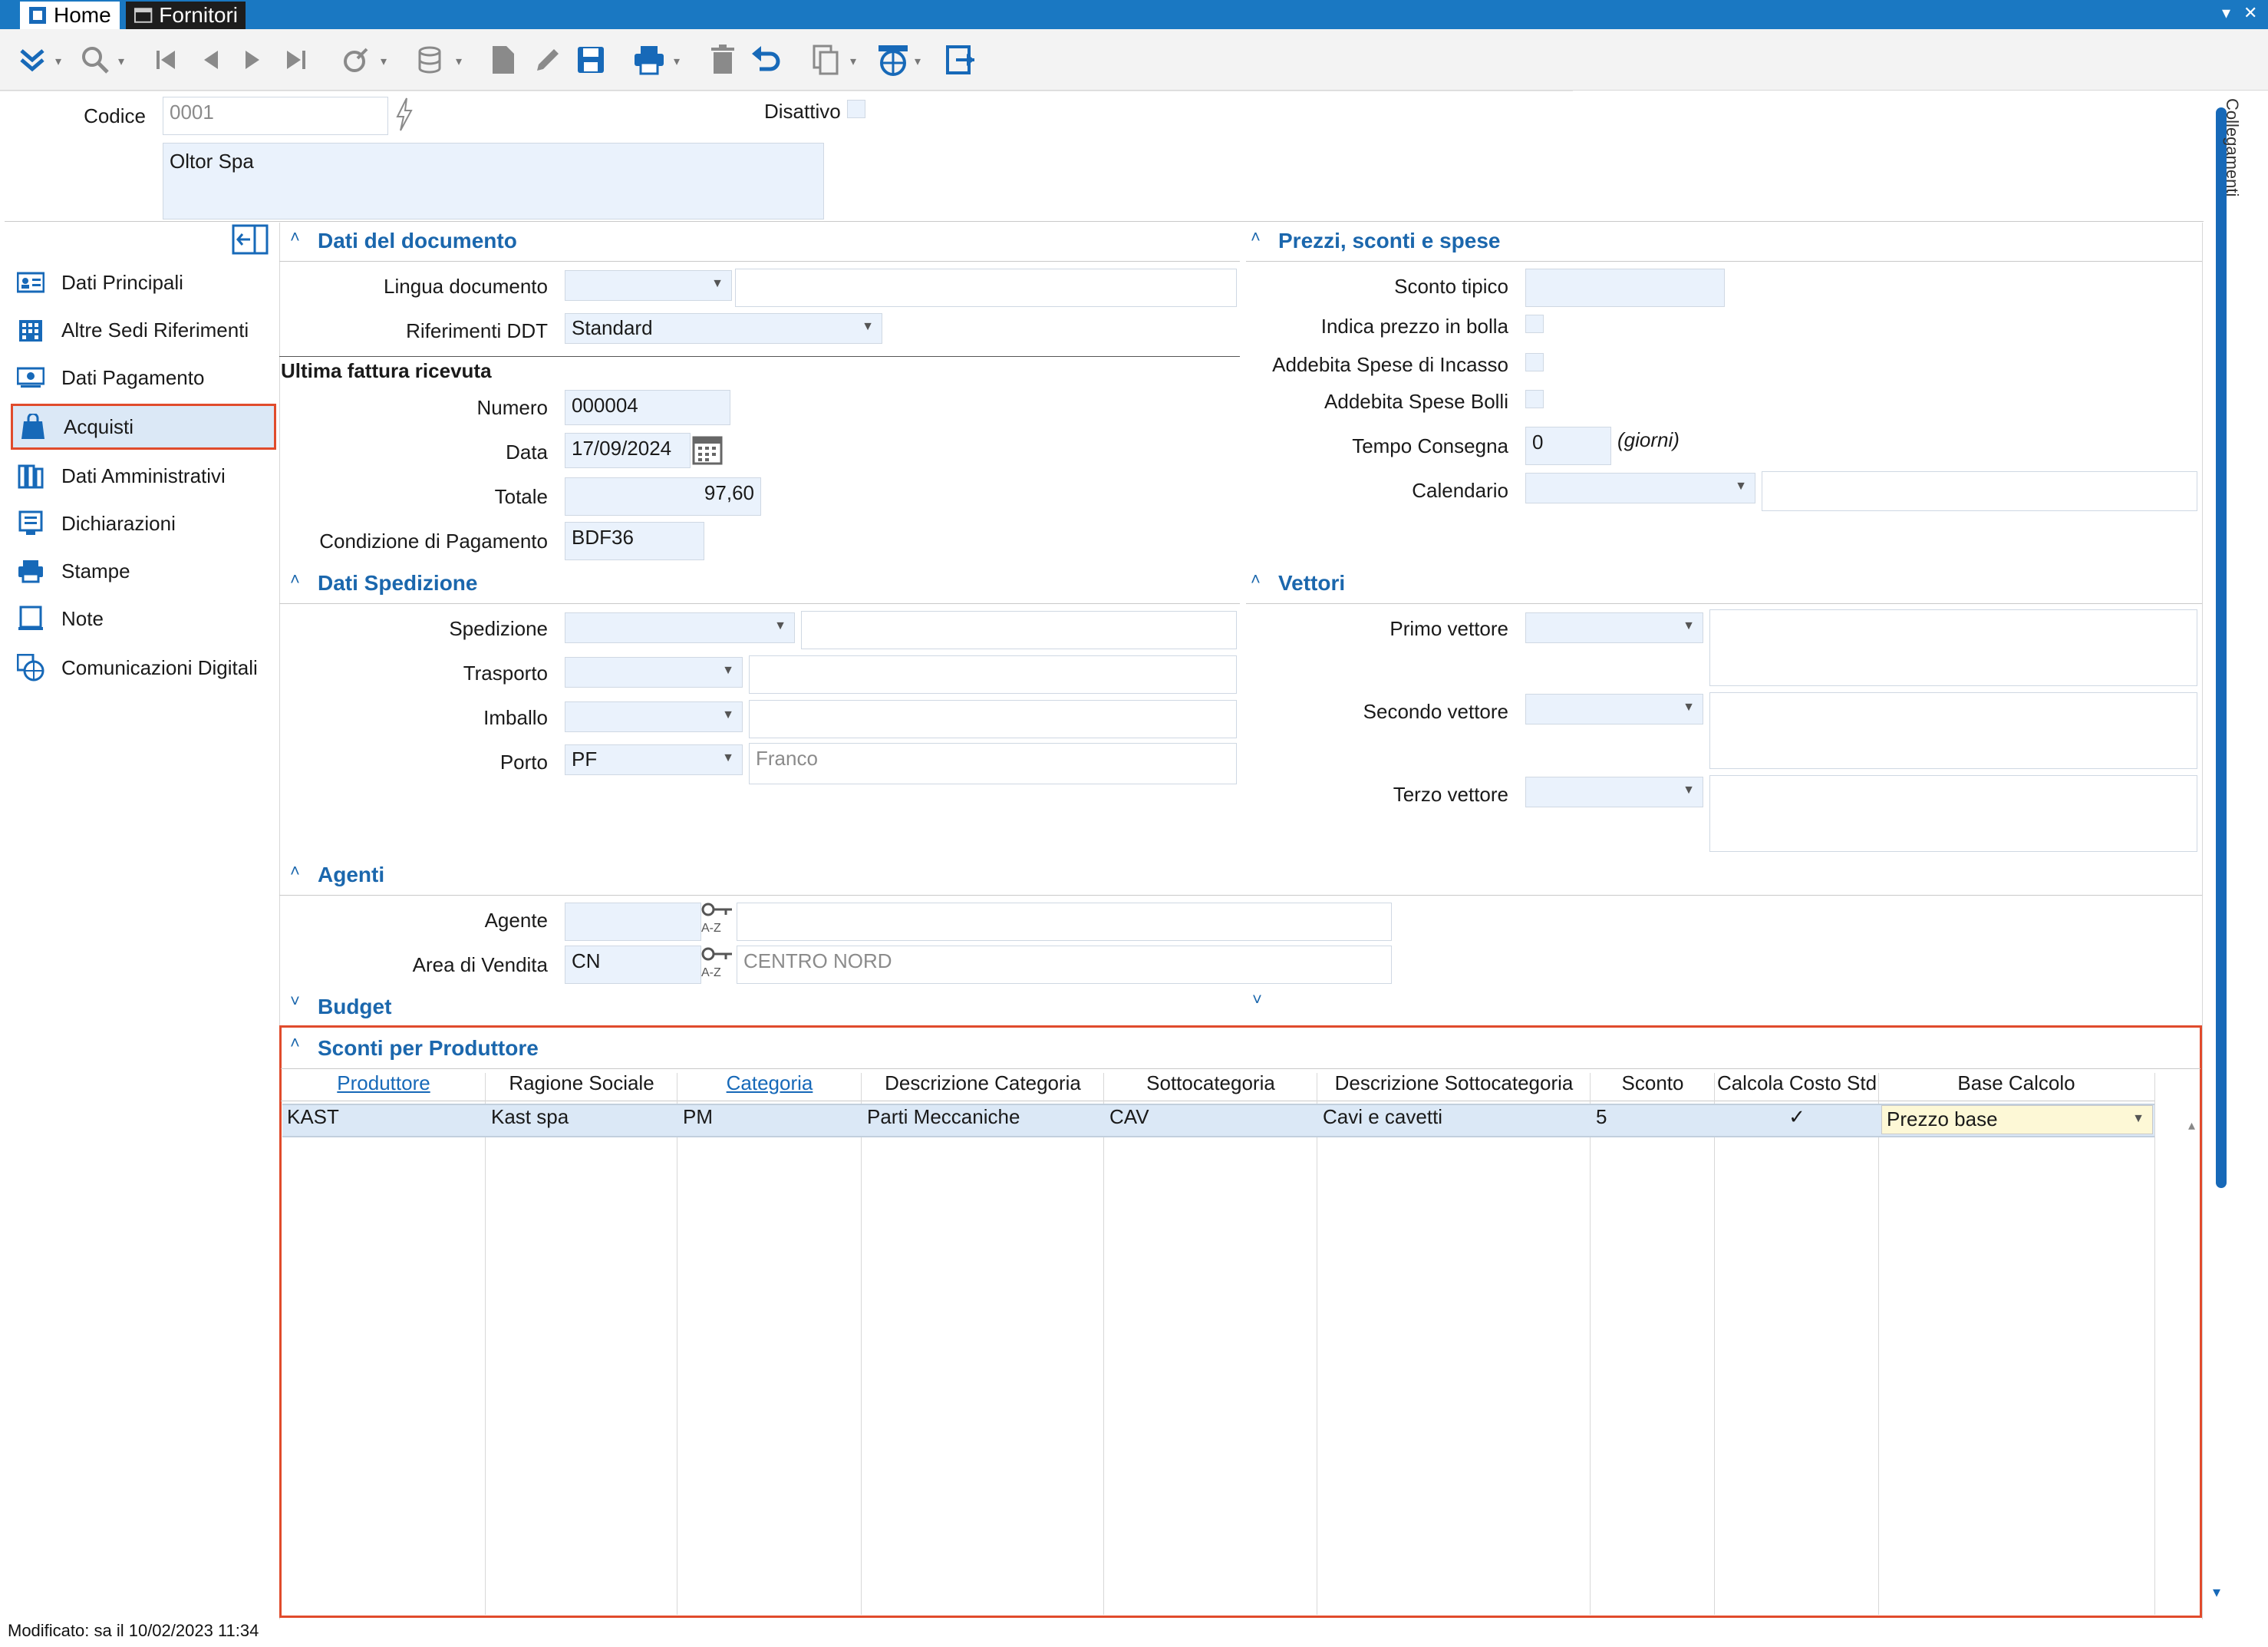  Describe the element at coordinates (723, 328) in the screenshot. I see `riferimenti-select: Standard ▼` at that location.